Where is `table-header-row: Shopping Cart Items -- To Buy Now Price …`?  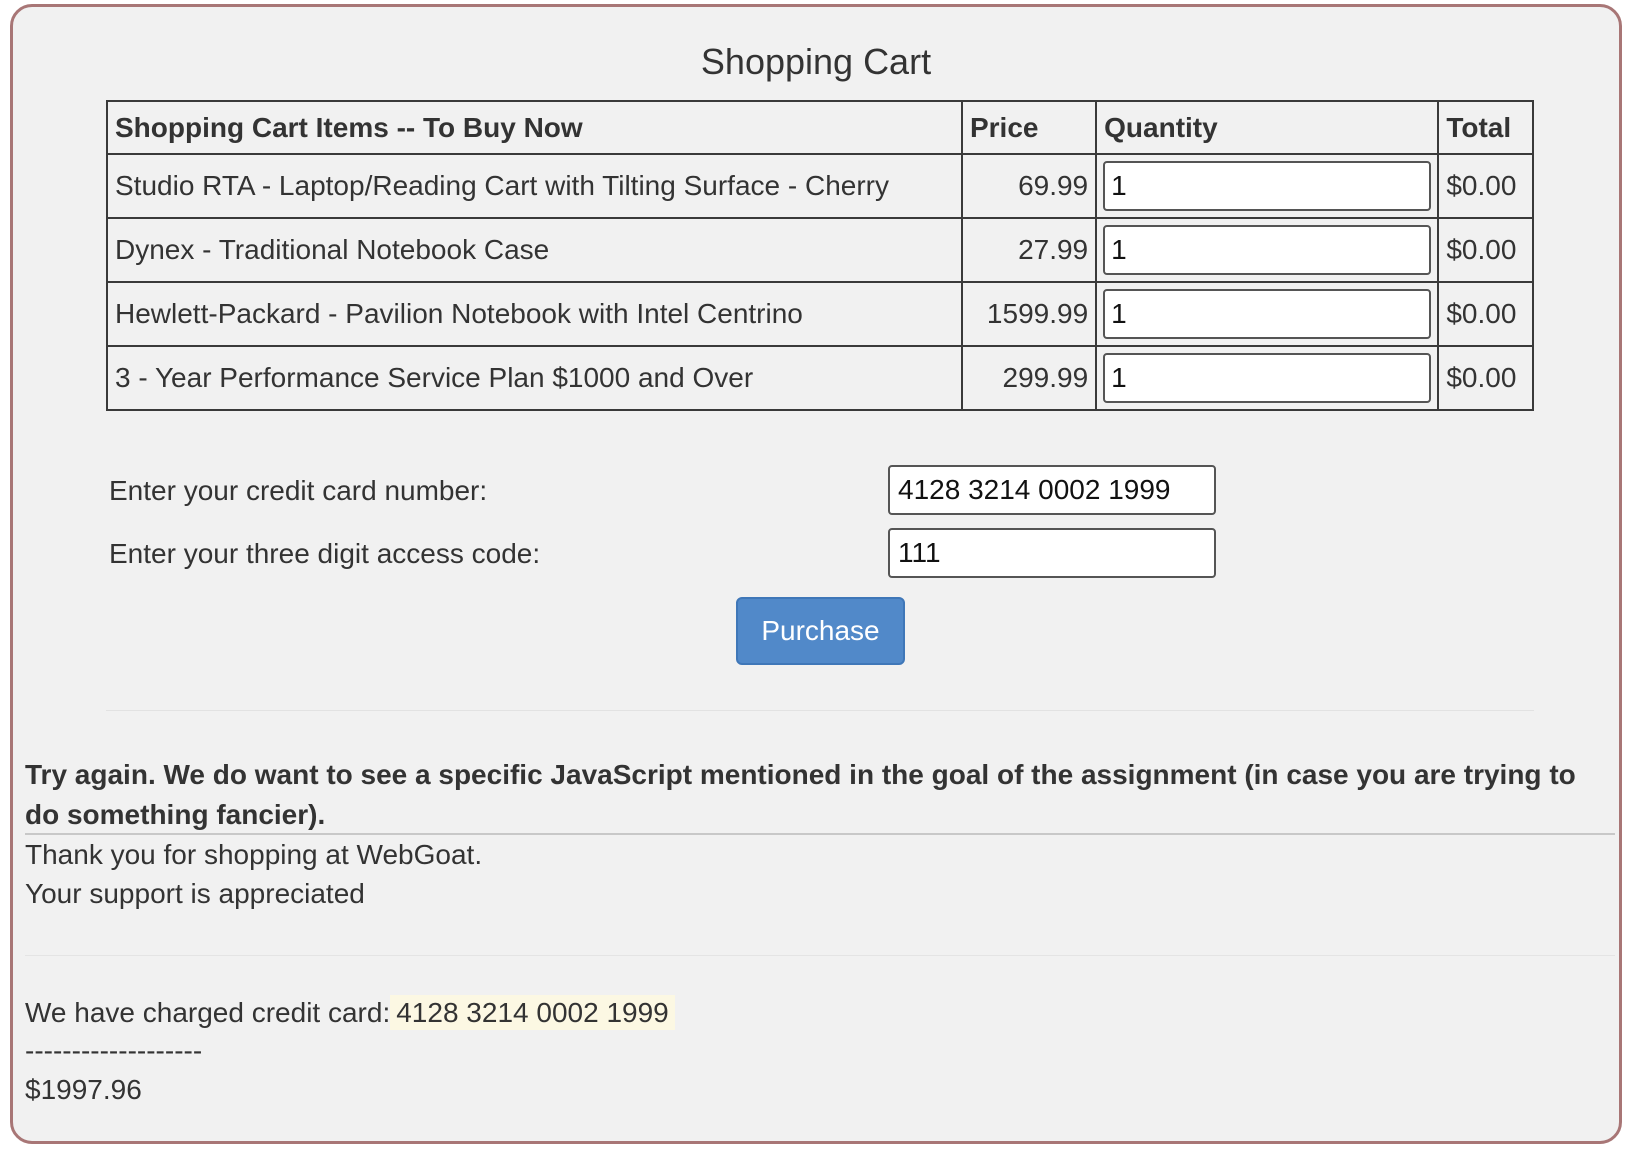 table-header-row: Shopping Cart Items -- To Buy Now Price … is located at coordinates (820, 127).